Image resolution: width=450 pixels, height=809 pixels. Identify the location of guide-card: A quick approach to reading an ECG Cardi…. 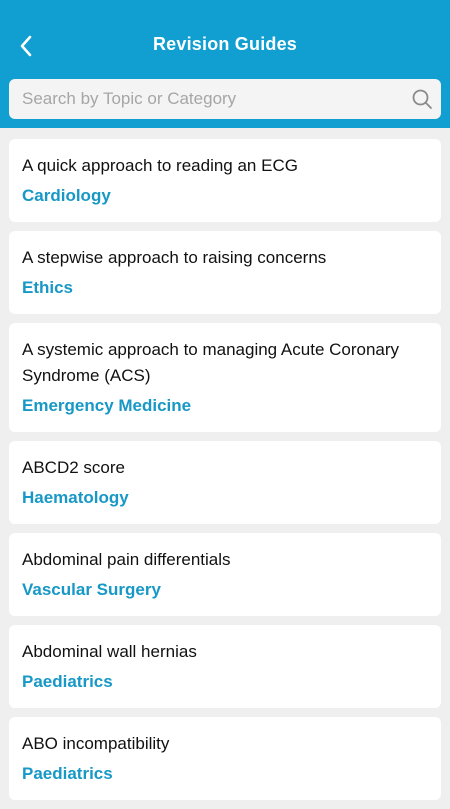
(225, 180).